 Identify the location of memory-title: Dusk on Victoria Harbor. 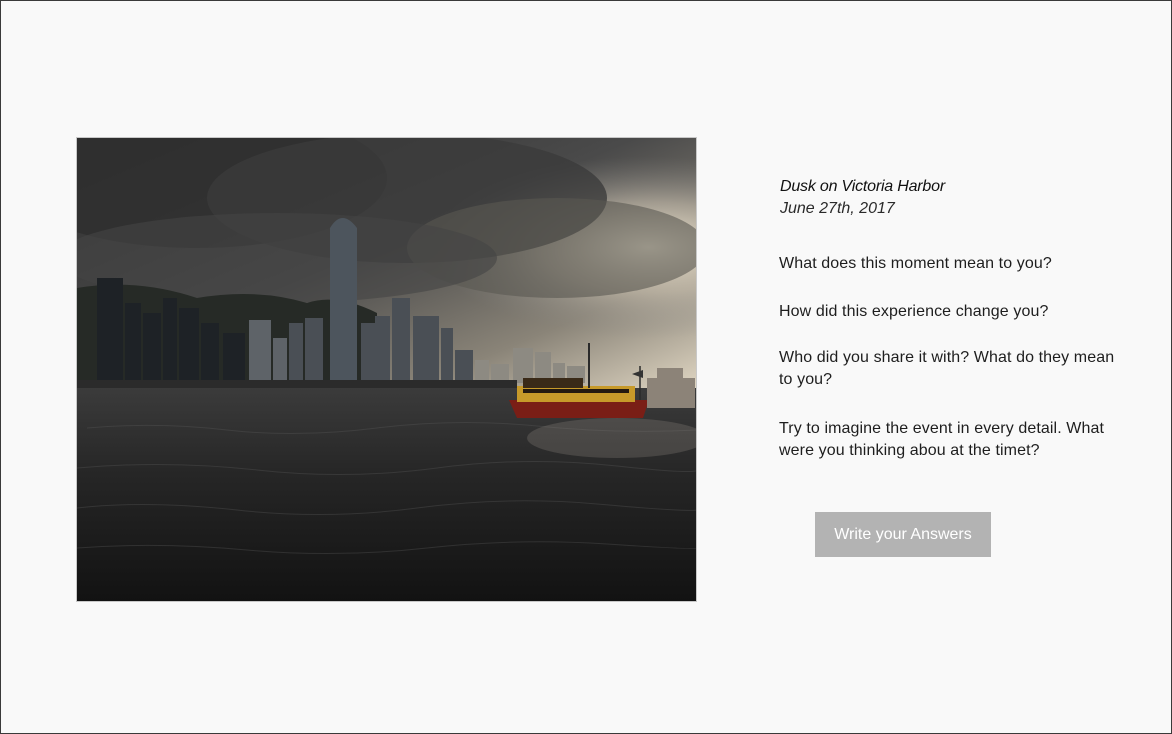
(862, 186).